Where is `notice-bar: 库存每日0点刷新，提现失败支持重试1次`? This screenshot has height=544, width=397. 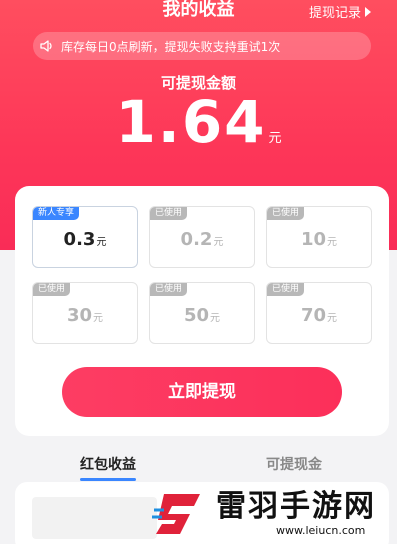 notice-bar: 库存每日0点刷新，提现失败支持重试1次 is located at coordinates (202, 46).